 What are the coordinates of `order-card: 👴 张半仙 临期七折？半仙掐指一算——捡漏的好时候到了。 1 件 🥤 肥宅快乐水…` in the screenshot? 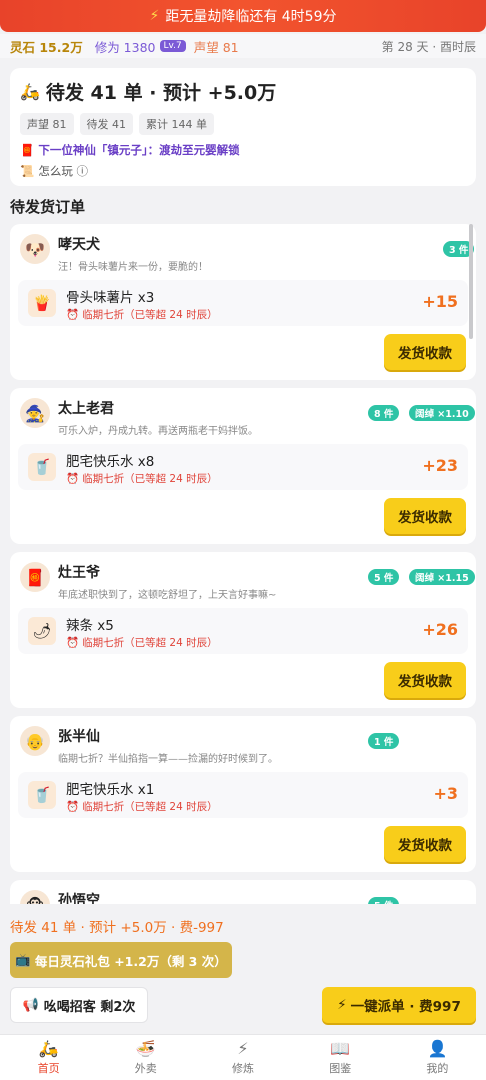 It's located at (243, 794).